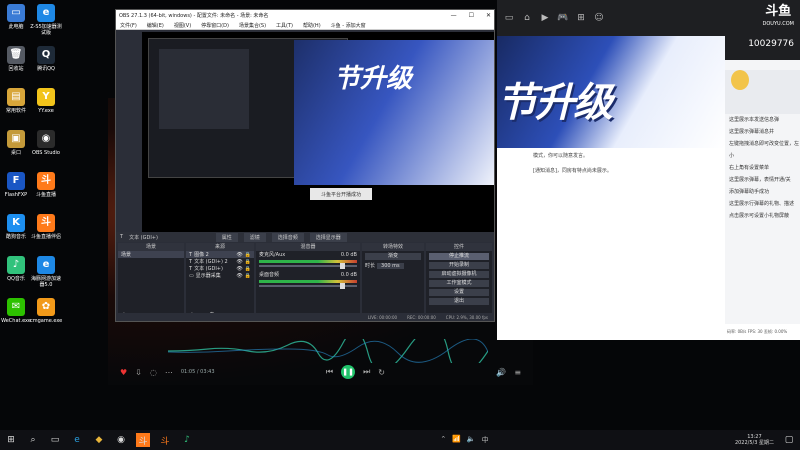  I want to click on app-icon: ◆, so click(99, 440).